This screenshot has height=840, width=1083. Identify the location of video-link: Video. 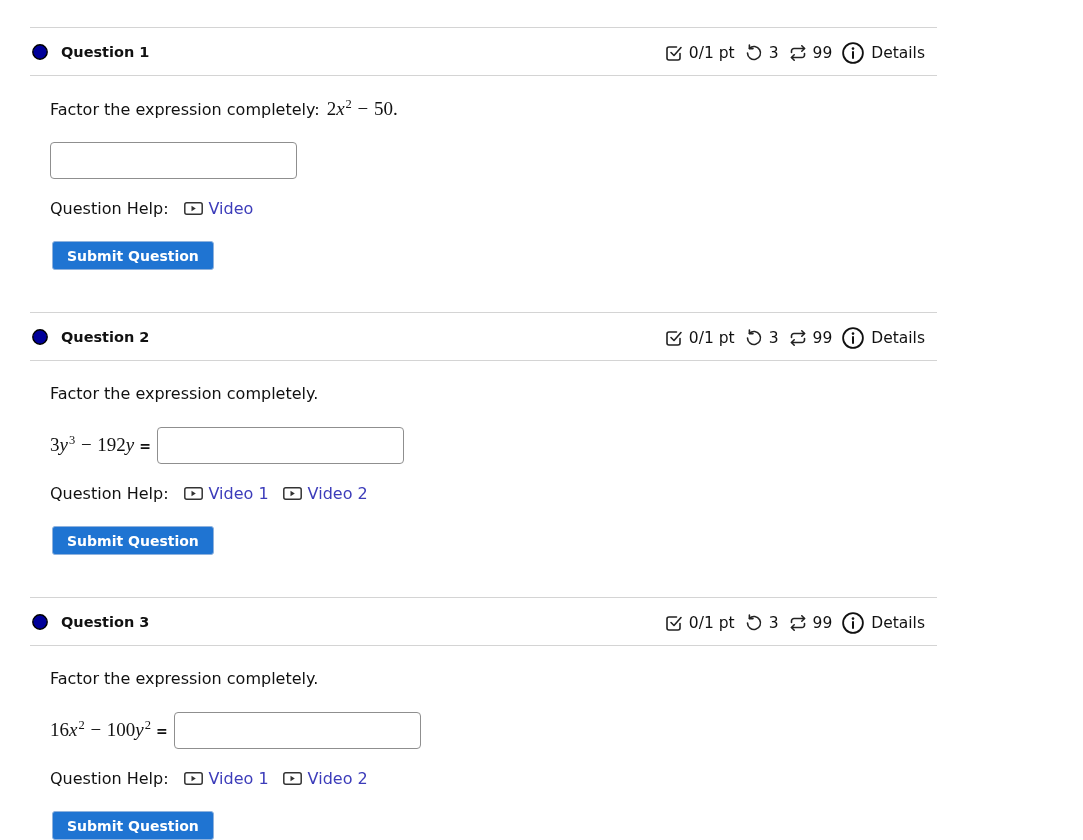
(218, 208).